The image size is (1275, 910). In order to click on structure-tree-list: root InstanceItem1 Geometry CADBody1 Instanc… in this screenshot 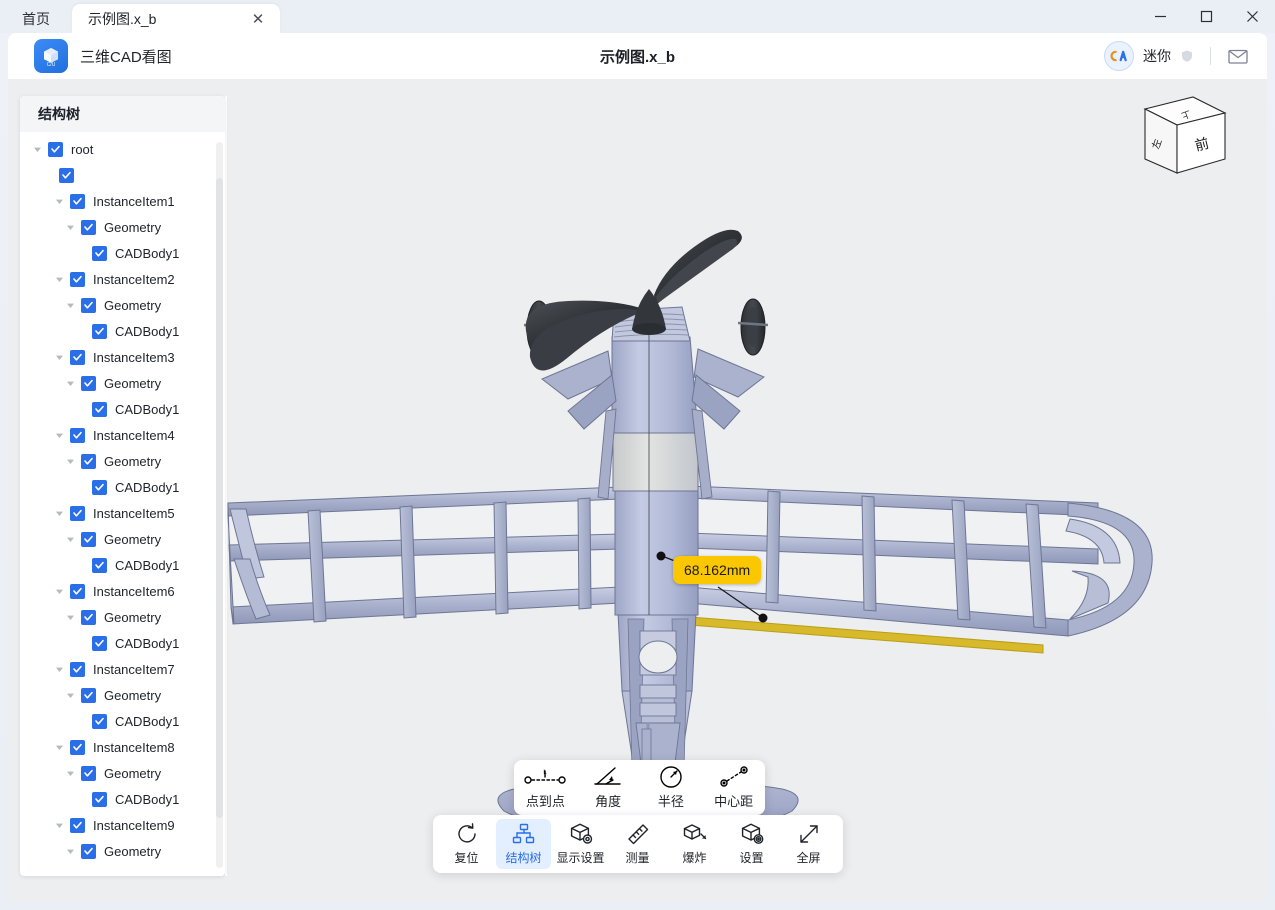, I will do `click(122, 504)`.